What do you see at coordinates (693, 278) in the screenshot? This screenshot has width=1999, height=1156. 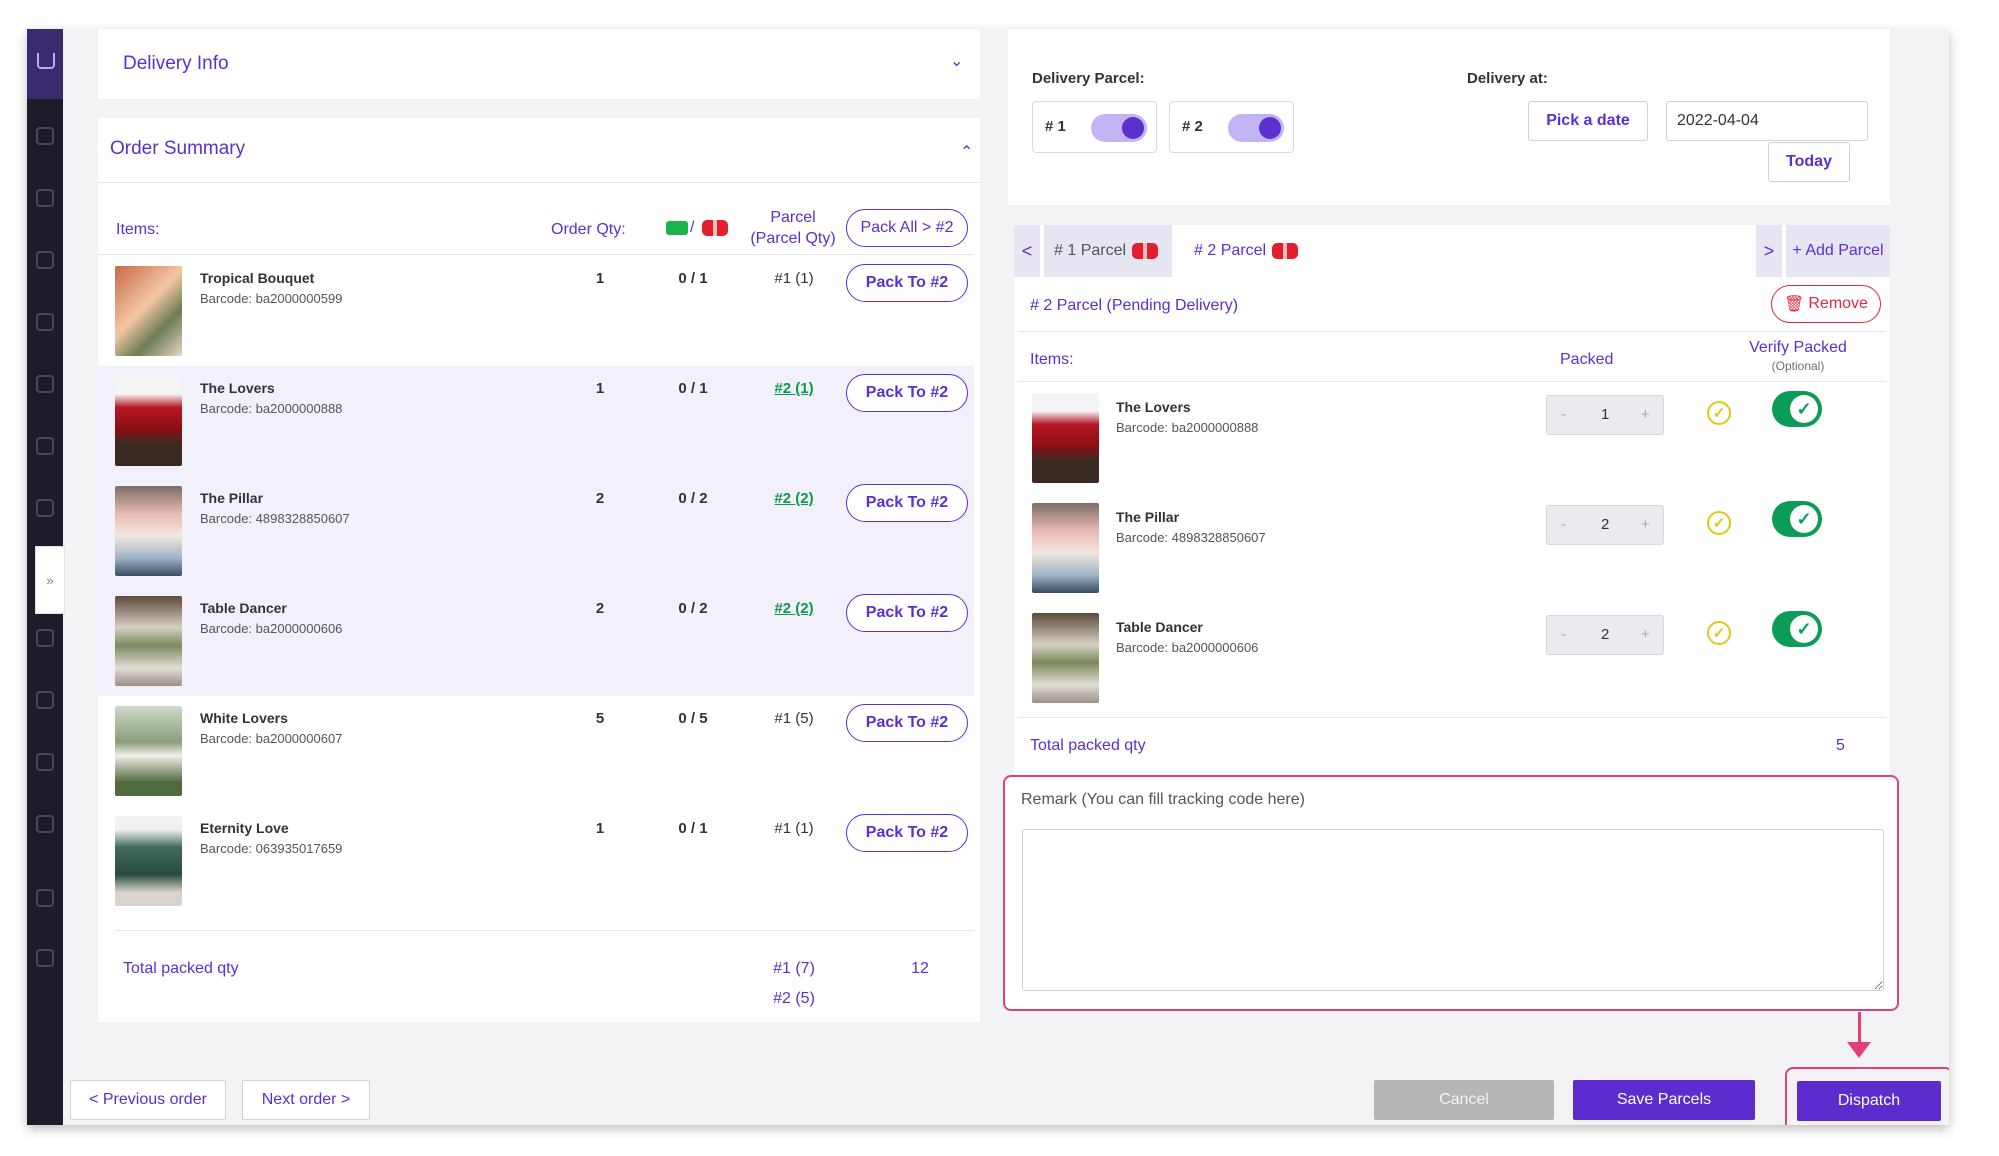 I see `packed-count: 0 / 1` at bounding box center [693, 278].